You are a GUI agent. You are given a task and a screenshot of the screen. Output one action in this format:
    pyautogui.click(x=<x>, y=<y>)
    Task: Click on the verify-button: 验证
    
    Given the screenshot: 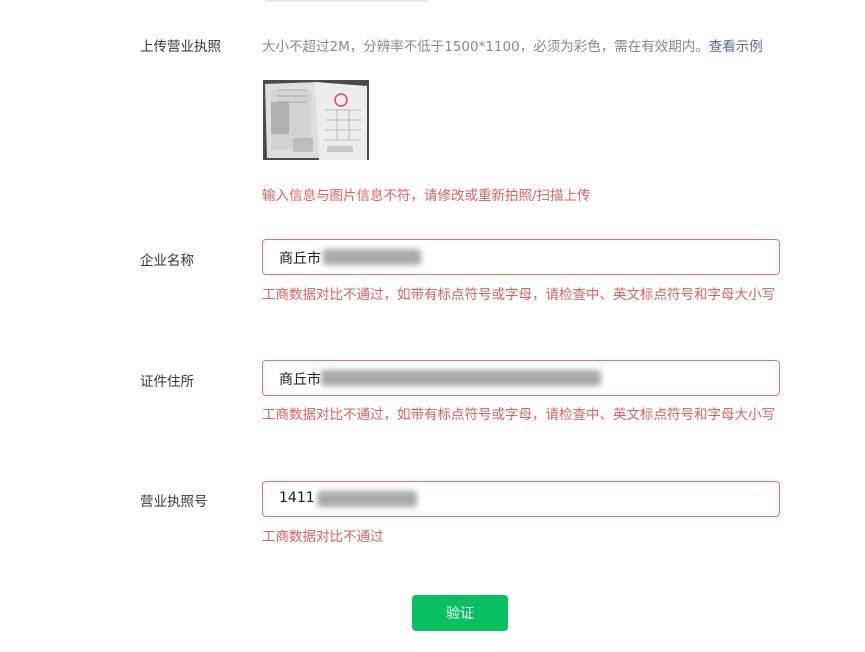 What is the action you would take?
    pyautogui.click(x=460, y=613)
    